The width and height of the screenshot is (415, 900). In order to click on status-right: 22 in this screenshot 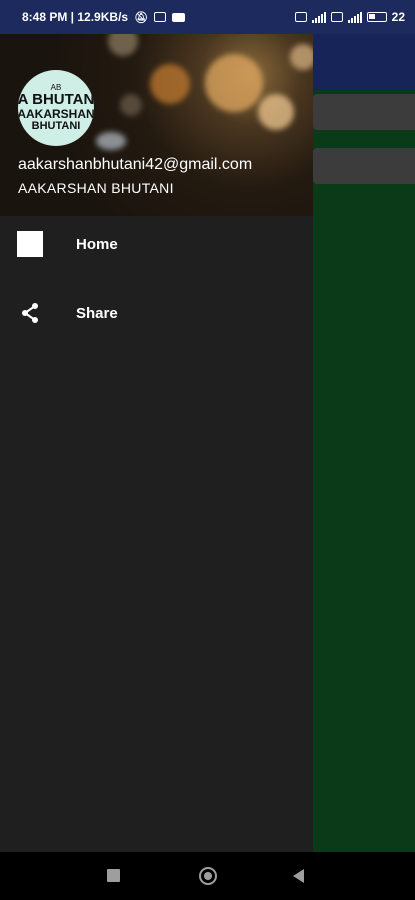, I will do `click(349, 17)`.